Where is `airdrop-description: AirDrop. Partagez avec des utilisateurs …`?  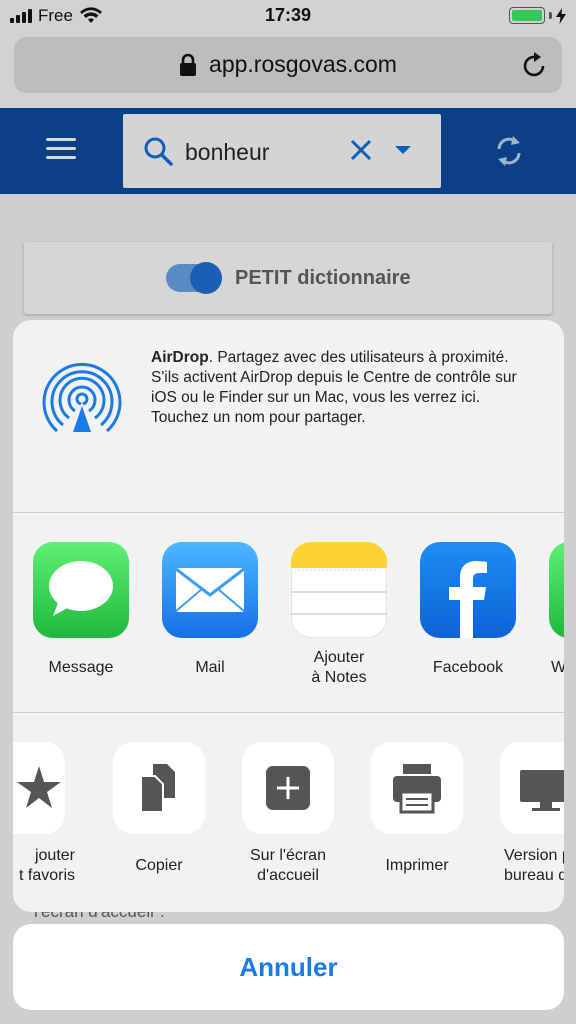
airdrop-description: AirDrop. Partagez avec des utilisateurs … is located at coordinates (343, 388).